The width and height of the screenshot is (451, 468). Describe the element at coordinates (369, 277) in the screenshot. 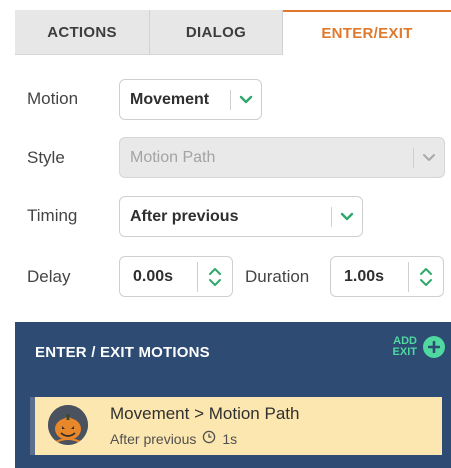

I see `duration-value: 1.00s` at that location.